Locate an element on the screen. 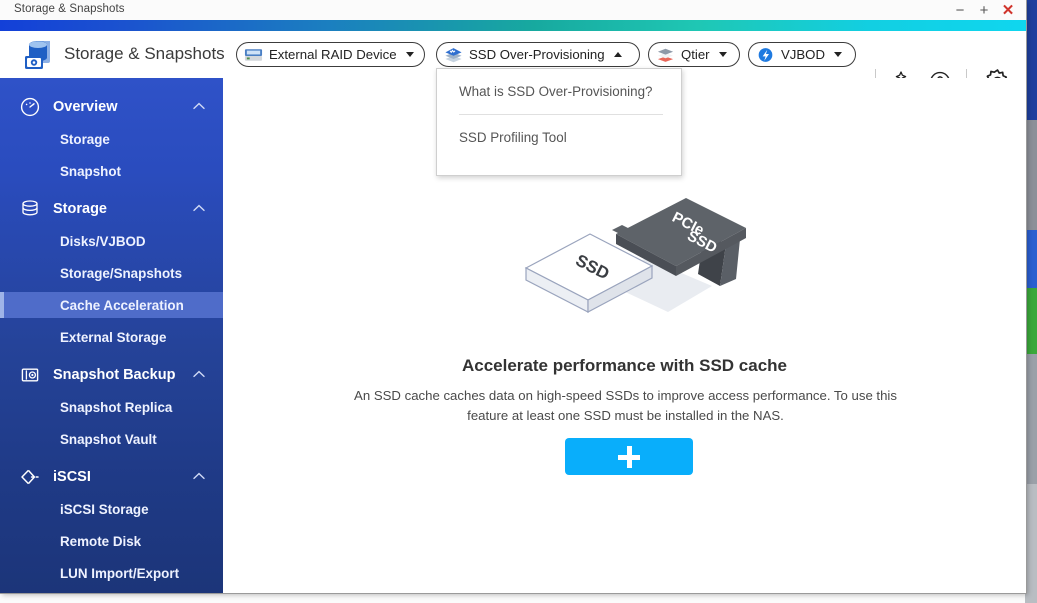 Image resolution: width=1037 pixels, height=603 pixels. window-title-bar: Storage & Snapshots − + ✕ is located at coordinates (513, 10).